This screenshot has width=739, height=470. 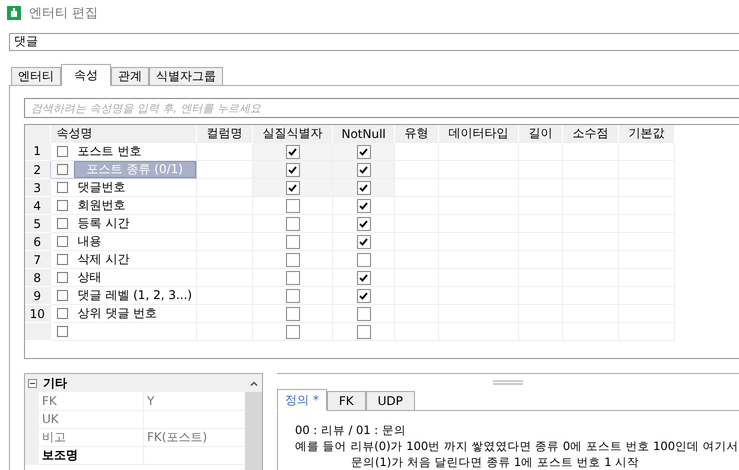 I want to click on scrollbar, so click(x=253, y=422).